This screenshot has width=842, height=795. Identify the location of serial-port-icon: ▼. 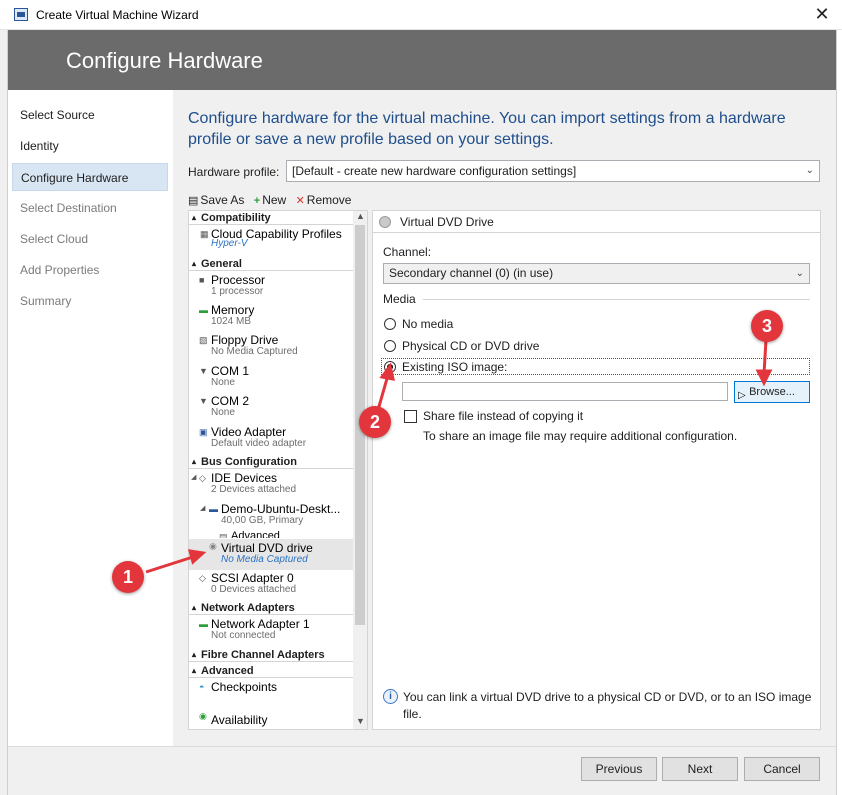
(203, 401).